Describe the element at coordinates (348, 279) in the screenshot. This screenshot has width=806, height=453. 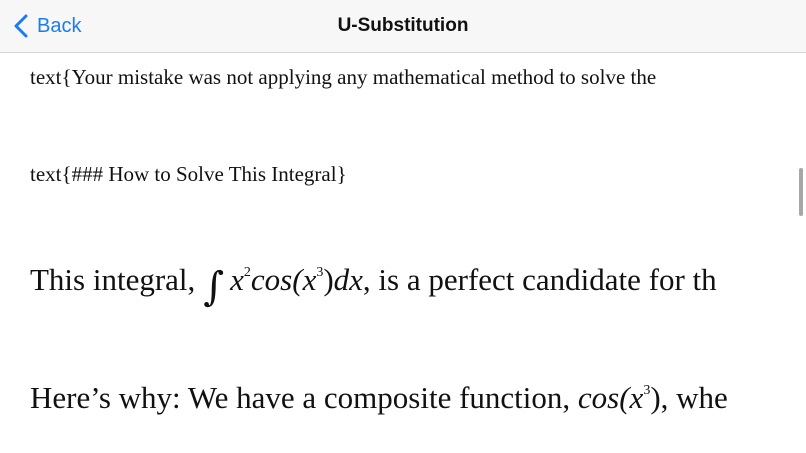
I see `math-differential: dx` at that location.